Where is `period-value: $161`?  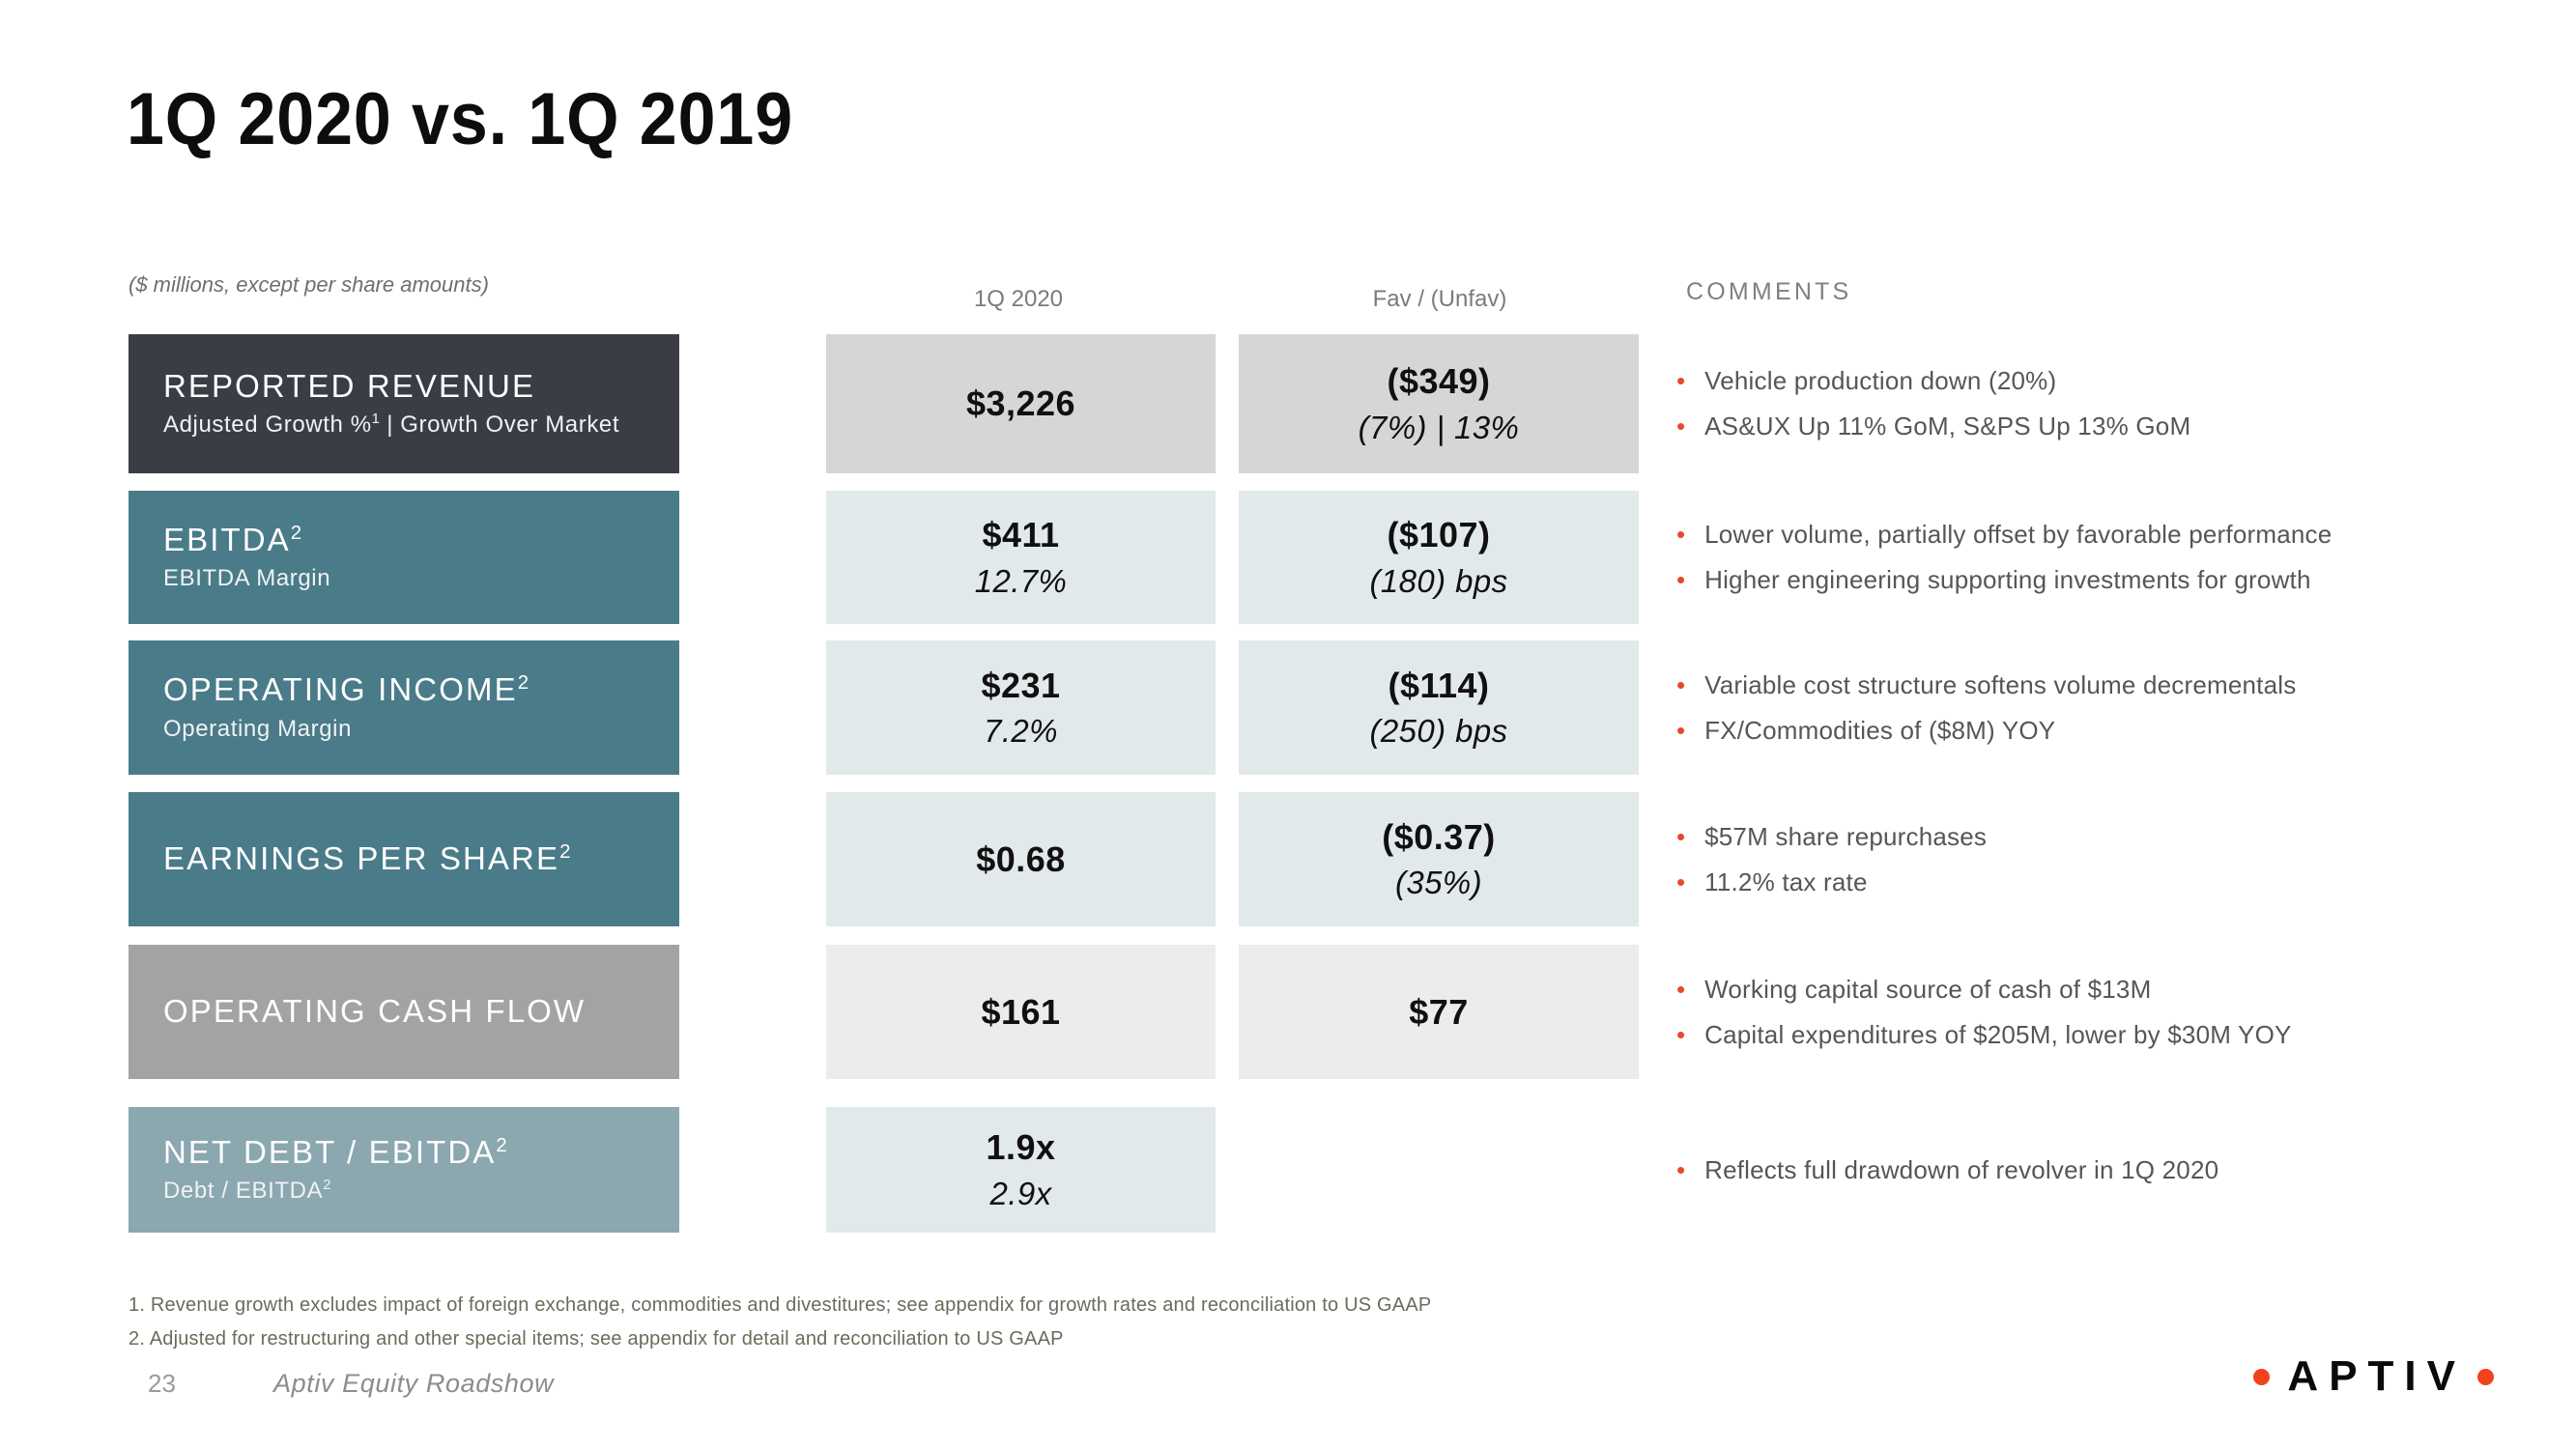
period-value: $161 is located at coordinates (1021, 1011).